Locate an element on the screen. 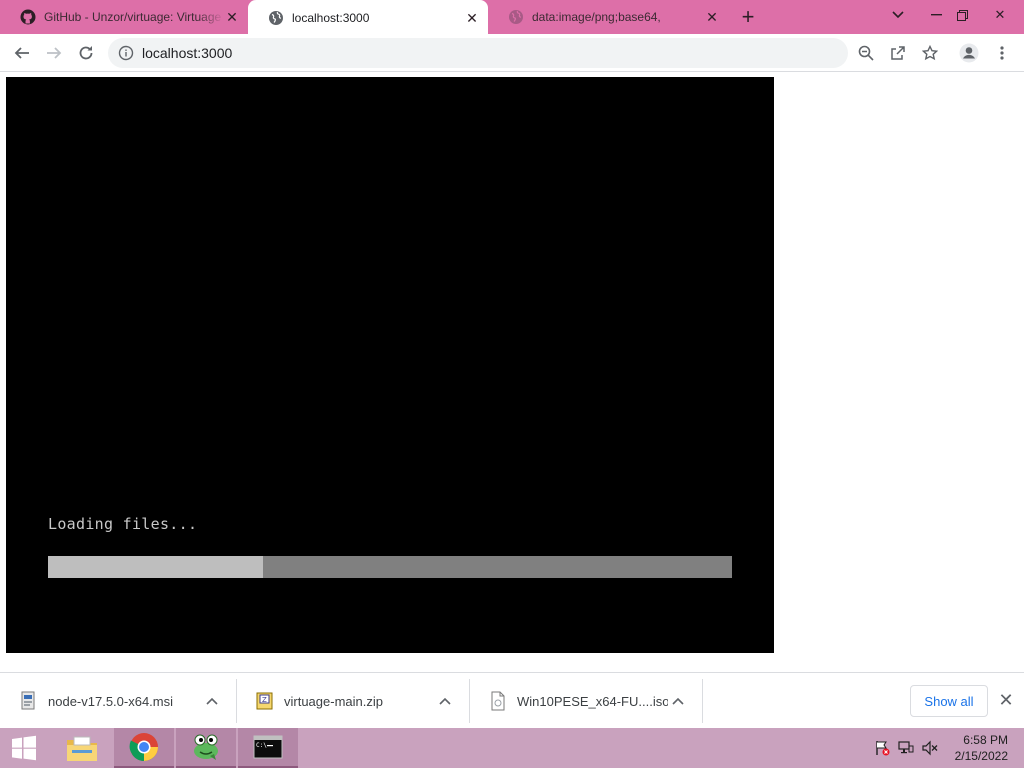 The image size is (1024, 768). show-all-button: Show all is located at coordinates (949, 701).